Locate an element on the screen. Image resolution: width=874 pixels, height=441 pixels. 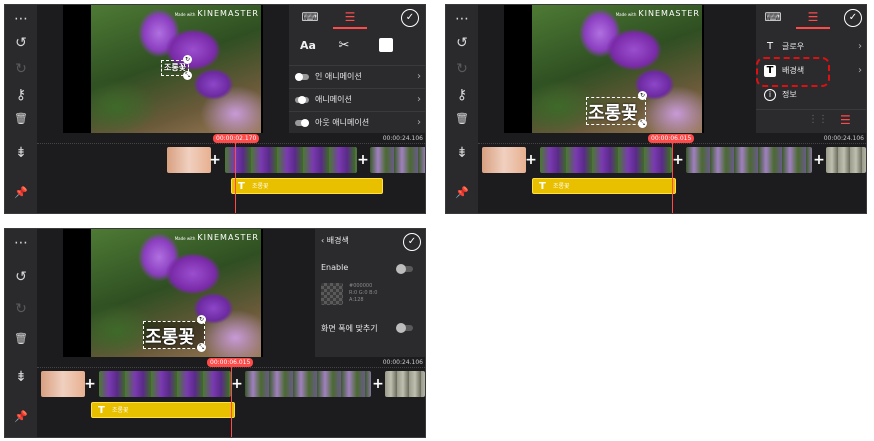
enable-label: Enable is located at coordinates (335, 267).